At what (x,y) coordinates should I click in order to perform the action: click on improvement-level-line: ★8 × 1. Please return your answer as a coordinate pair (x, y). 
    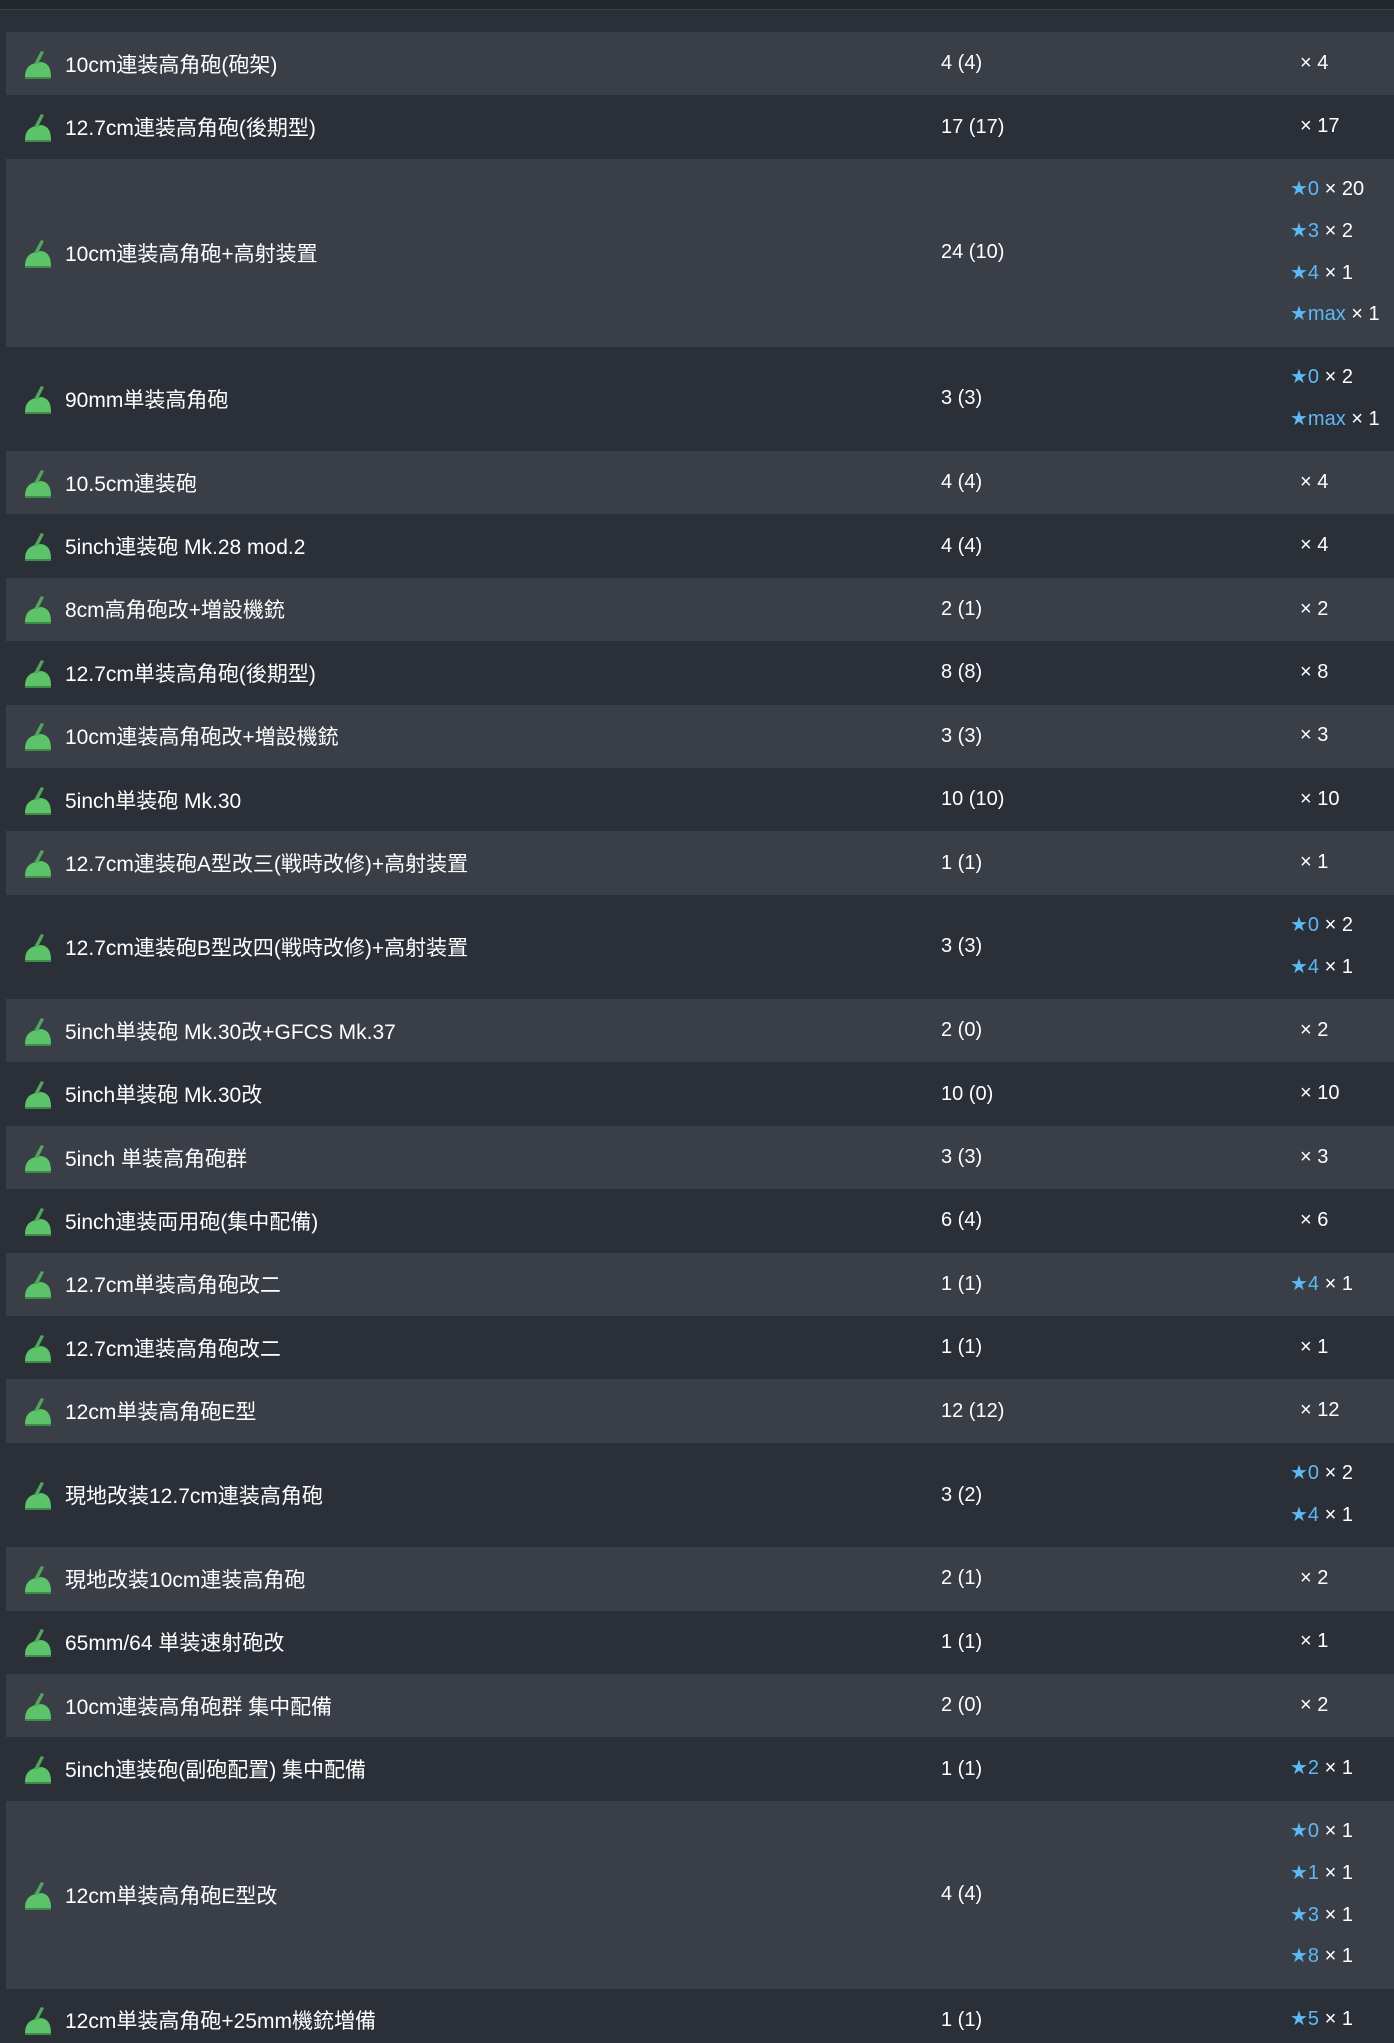
    Looking at the image, I should click on (1321, 1957).